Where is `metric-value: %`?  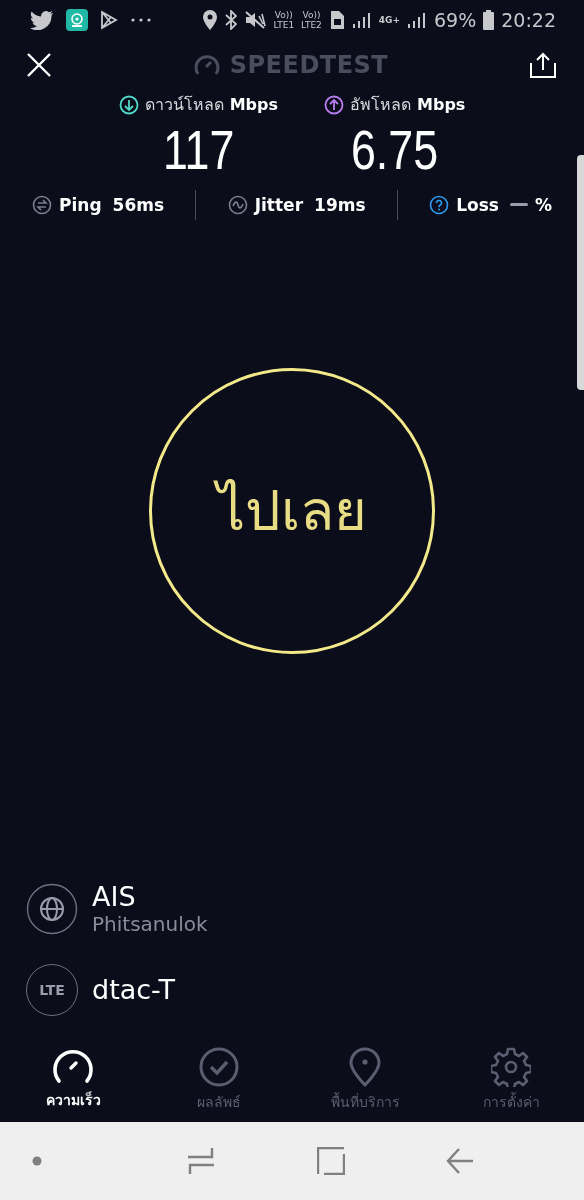
metric-value: % is located at coordinates (543, 205).